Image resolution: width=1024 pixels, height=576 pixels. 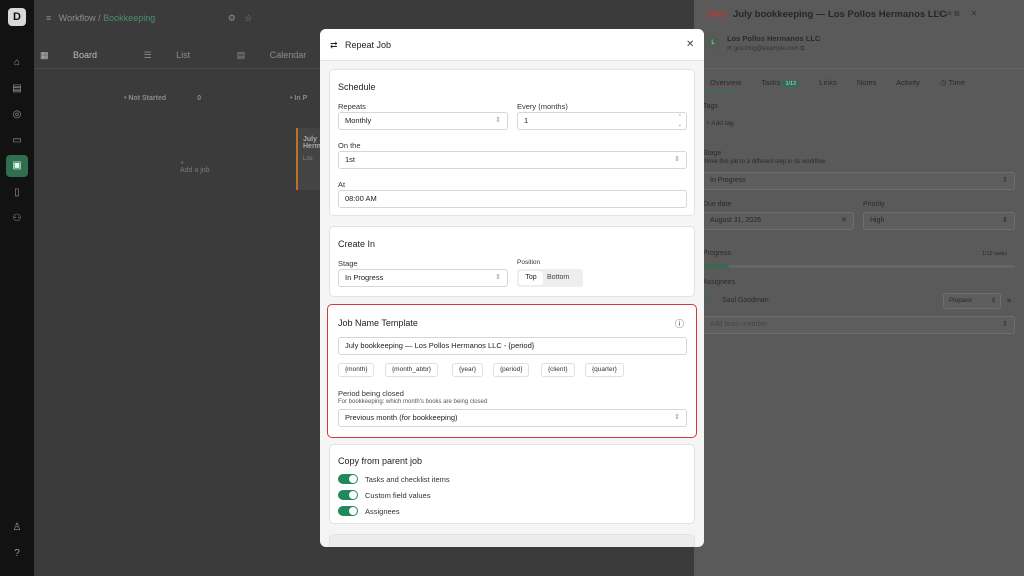 I want to click on toggle-assignees-label: Assignees, so click(x=382, y=511).